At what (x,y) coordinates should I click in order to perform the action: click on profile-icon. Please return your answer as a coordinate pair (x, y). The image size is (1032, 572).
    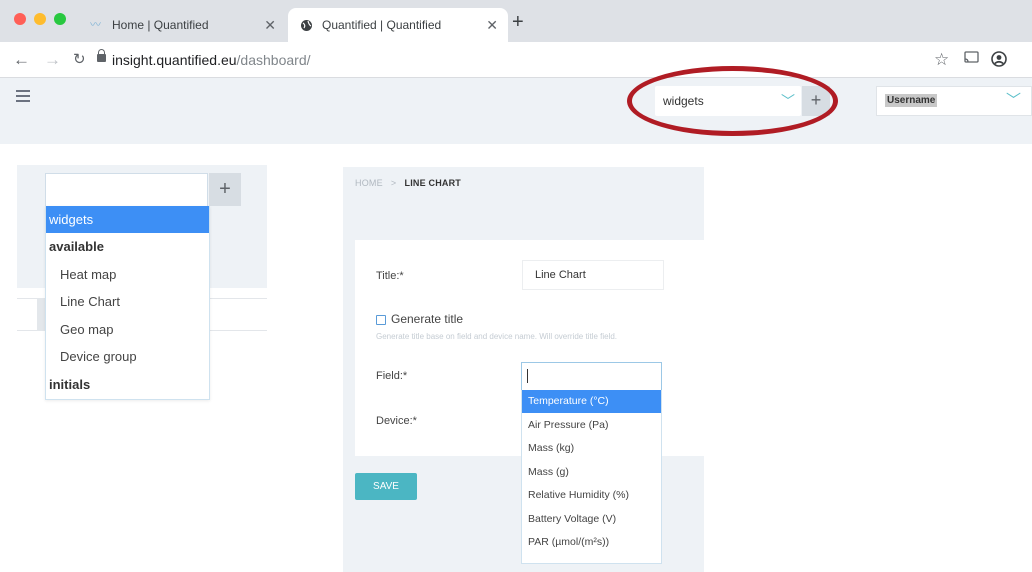
    Looking at the image, I should click on (999, 61).